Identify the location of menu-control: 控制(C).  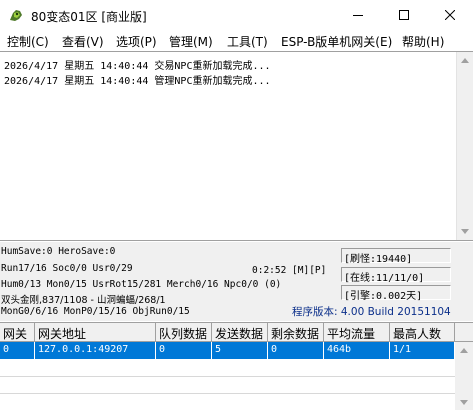
(28, 41).